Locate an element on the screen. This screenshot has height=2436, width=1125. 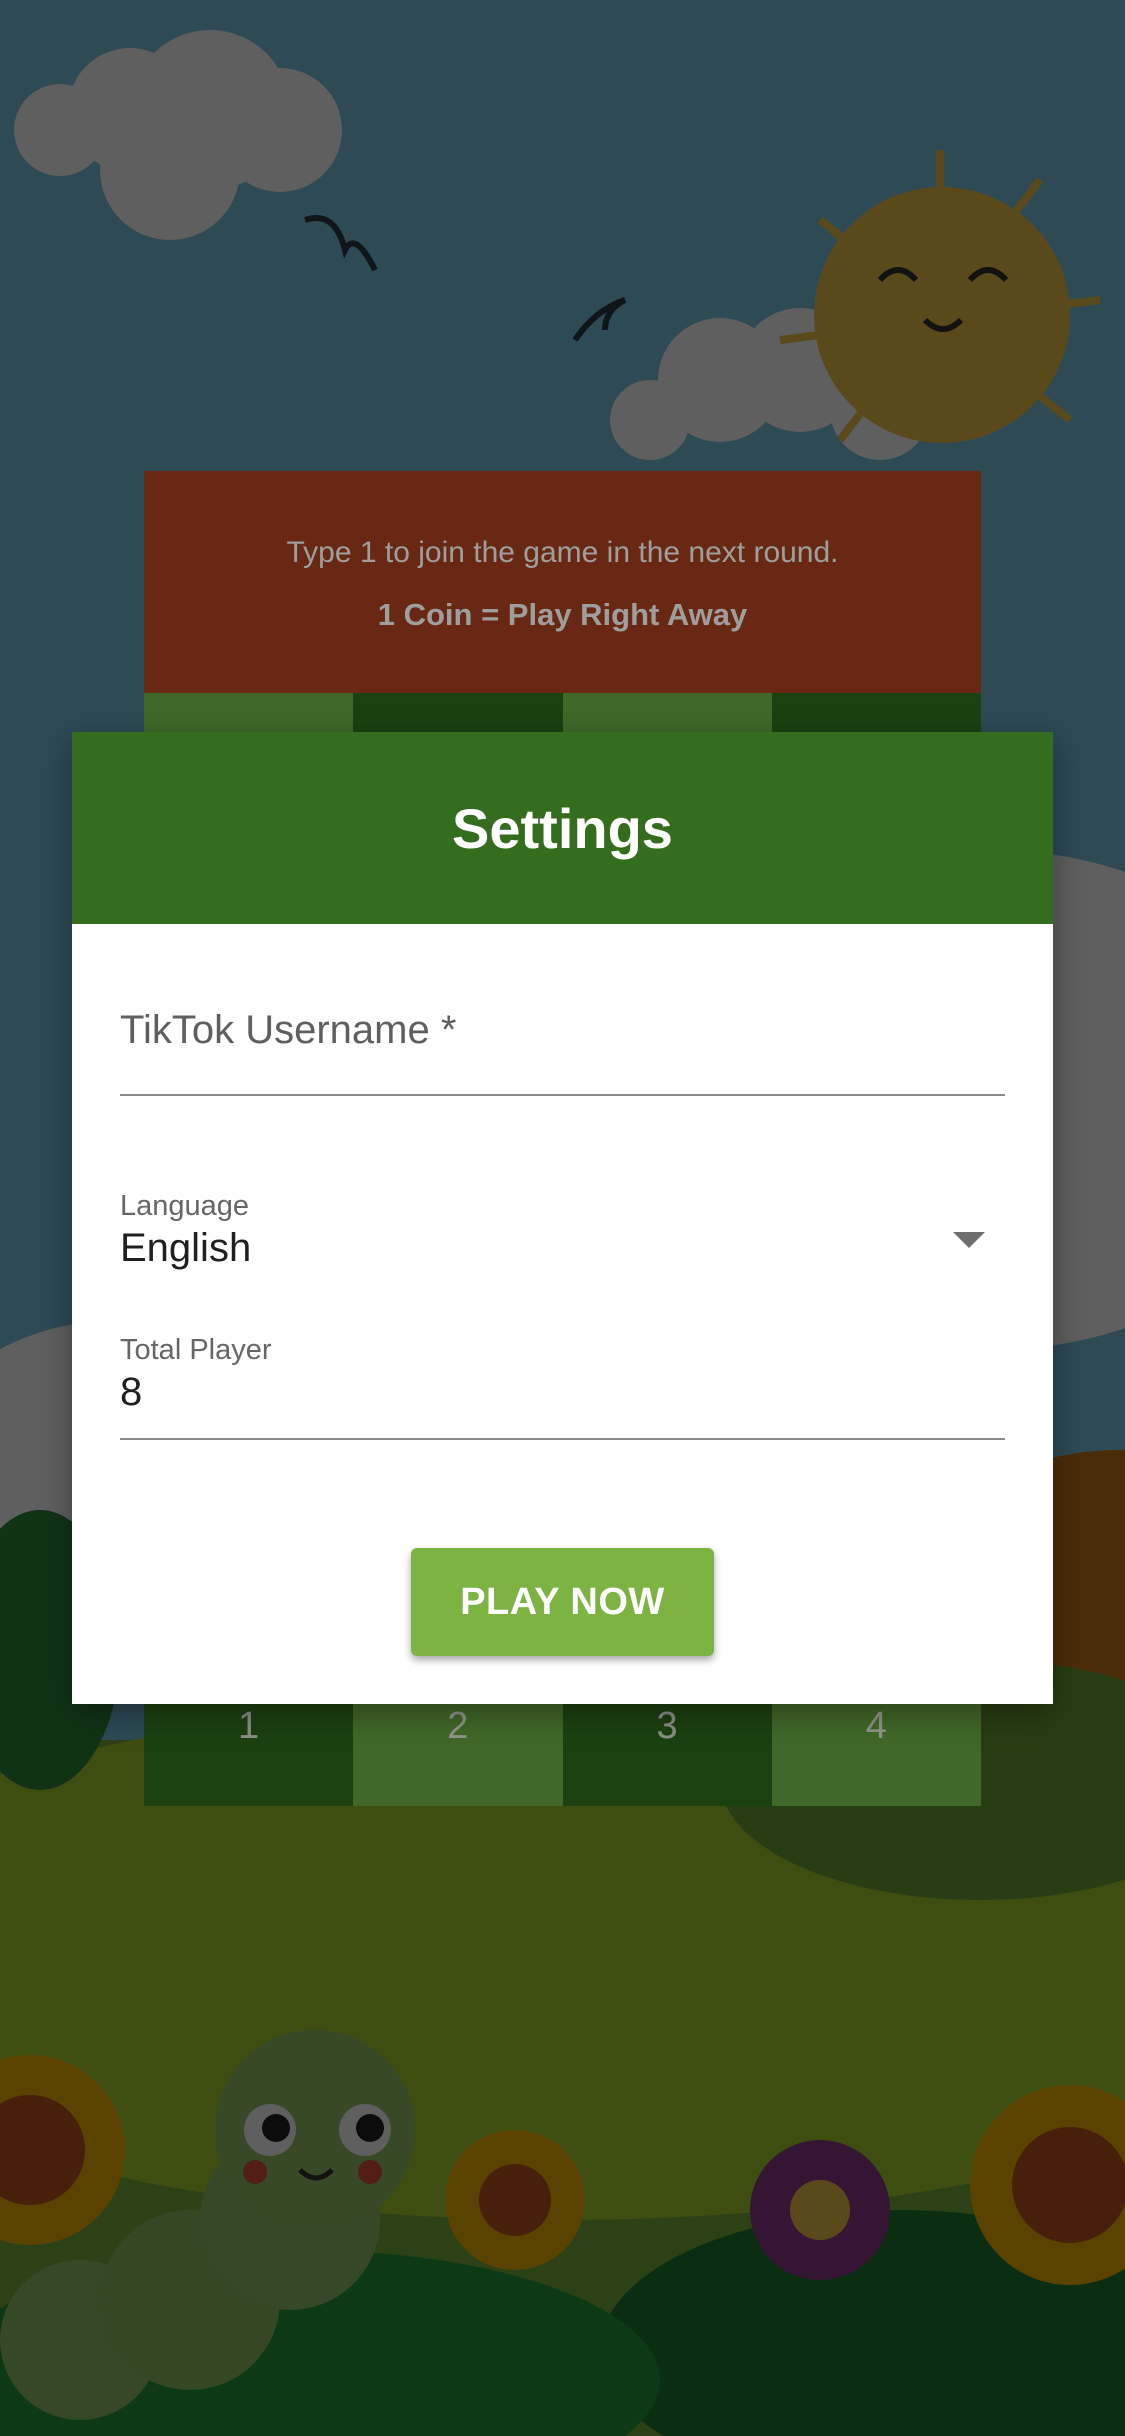
caret-down-icon is located at coordinates (969, 1240).